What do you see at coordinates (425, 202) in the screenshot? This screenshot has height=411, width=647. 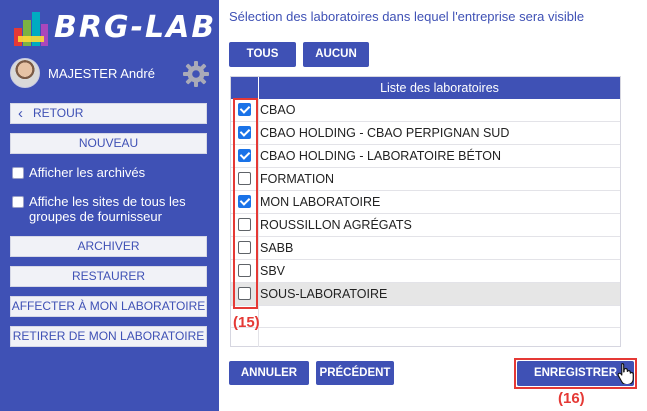 I see `table-row: MON LABORATOIRE` at bounding box center [425, 202].